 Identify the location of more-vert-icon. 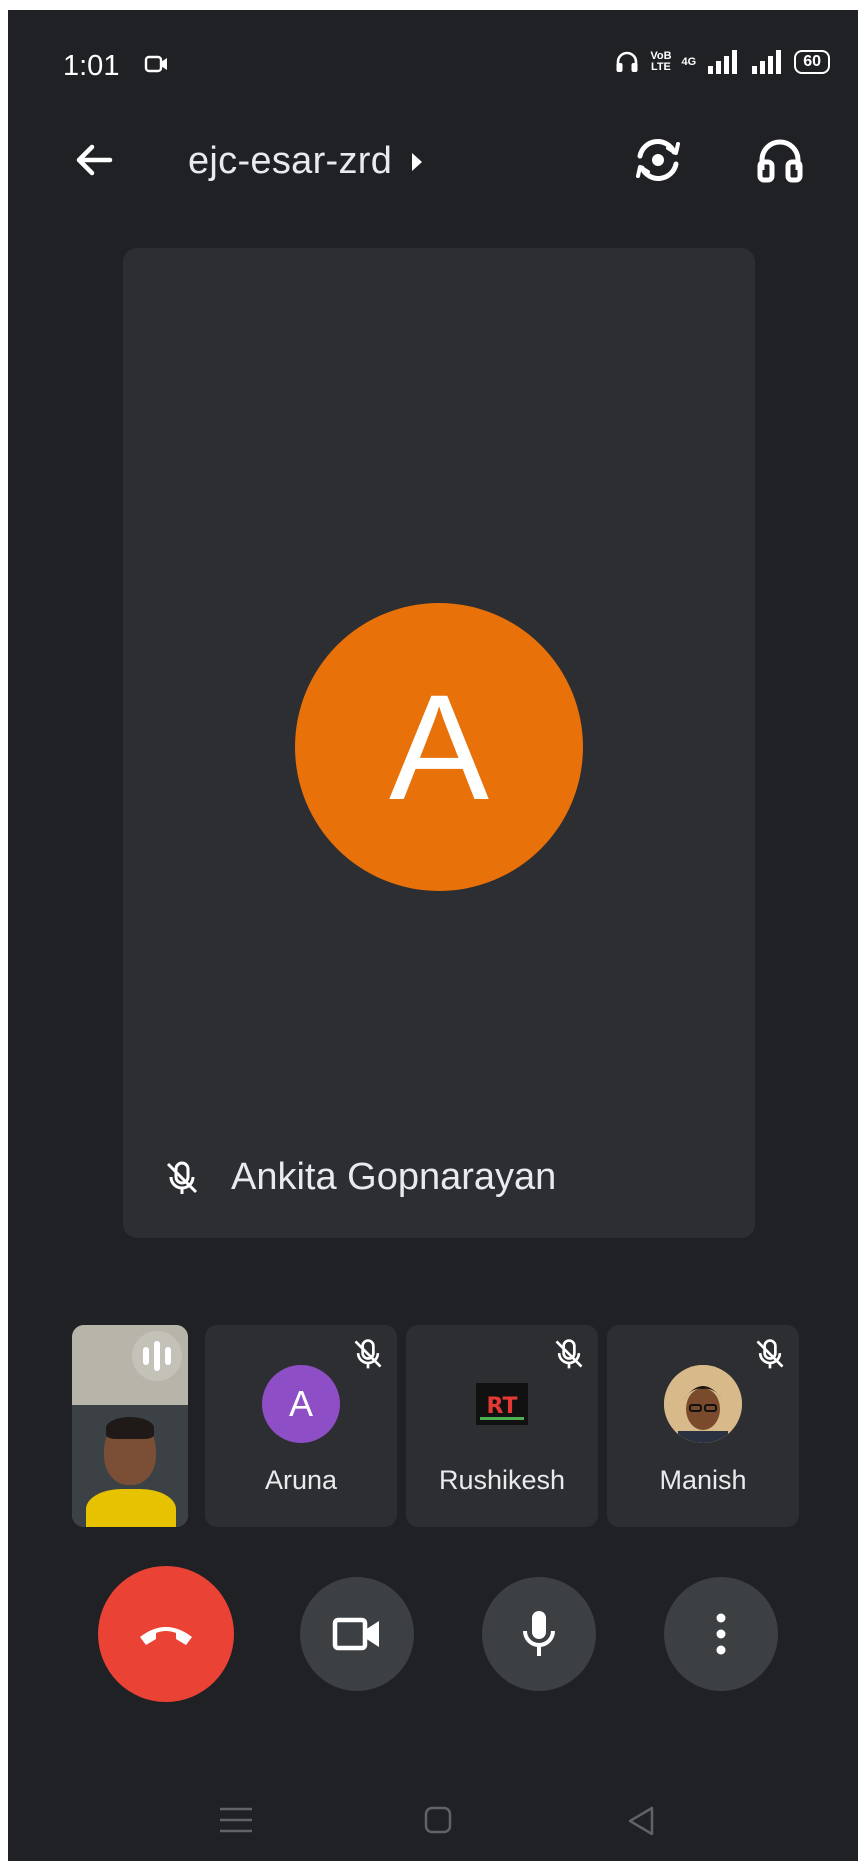
(721, 1634).